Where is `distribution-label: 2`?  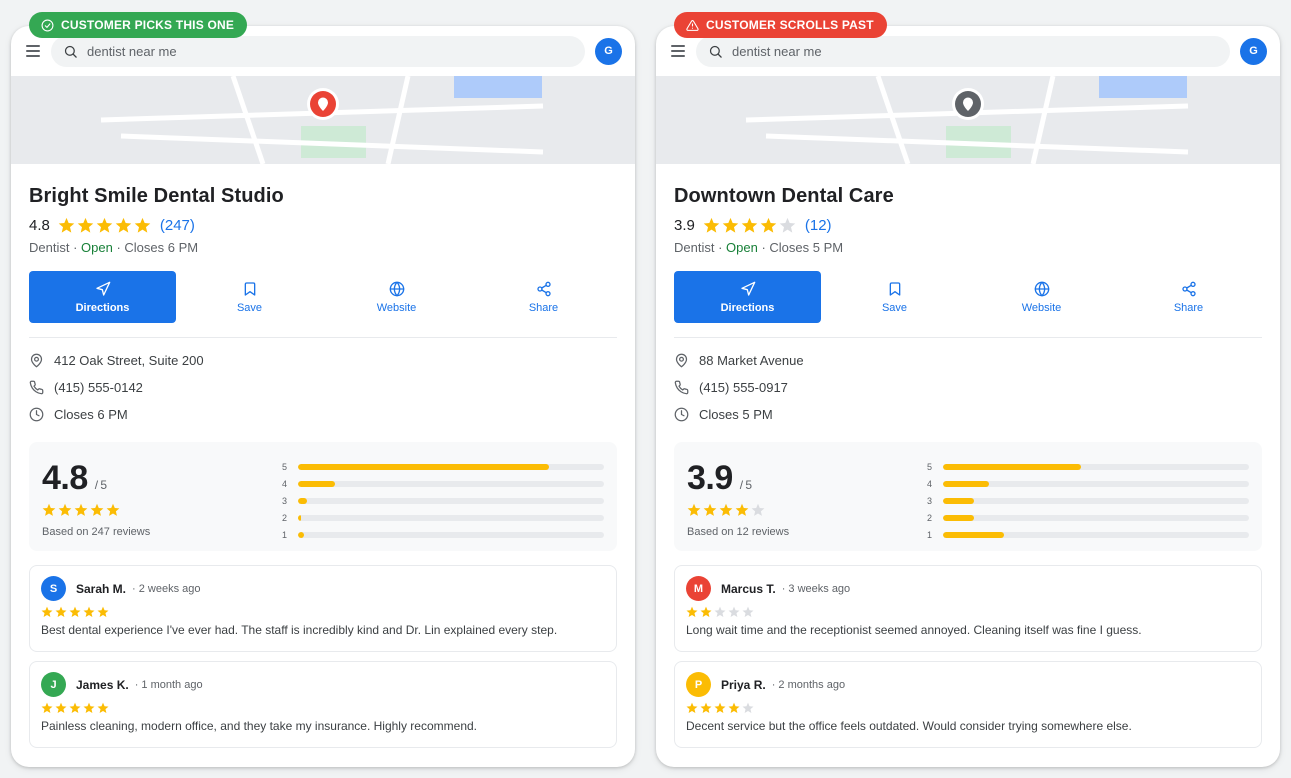
distribution-label: 2 is located at coordinates (285, 517).